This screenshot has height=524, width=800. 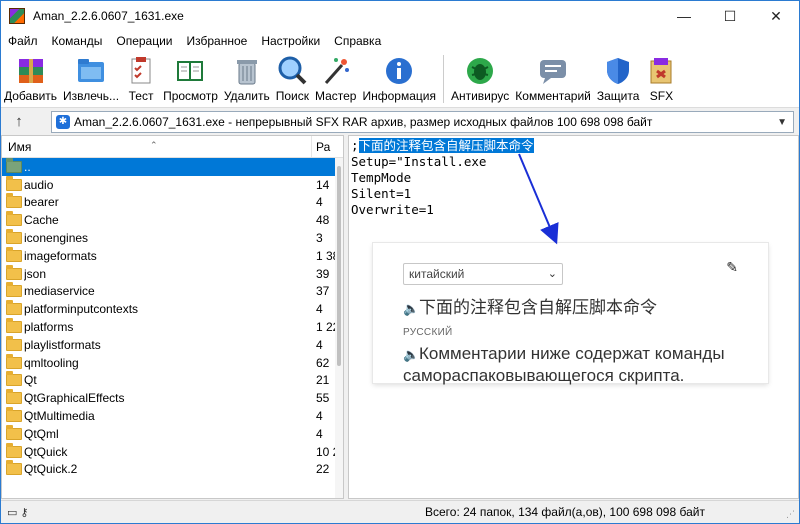 I want to click on menu-operations: Операции, so click(x=144, y=41).